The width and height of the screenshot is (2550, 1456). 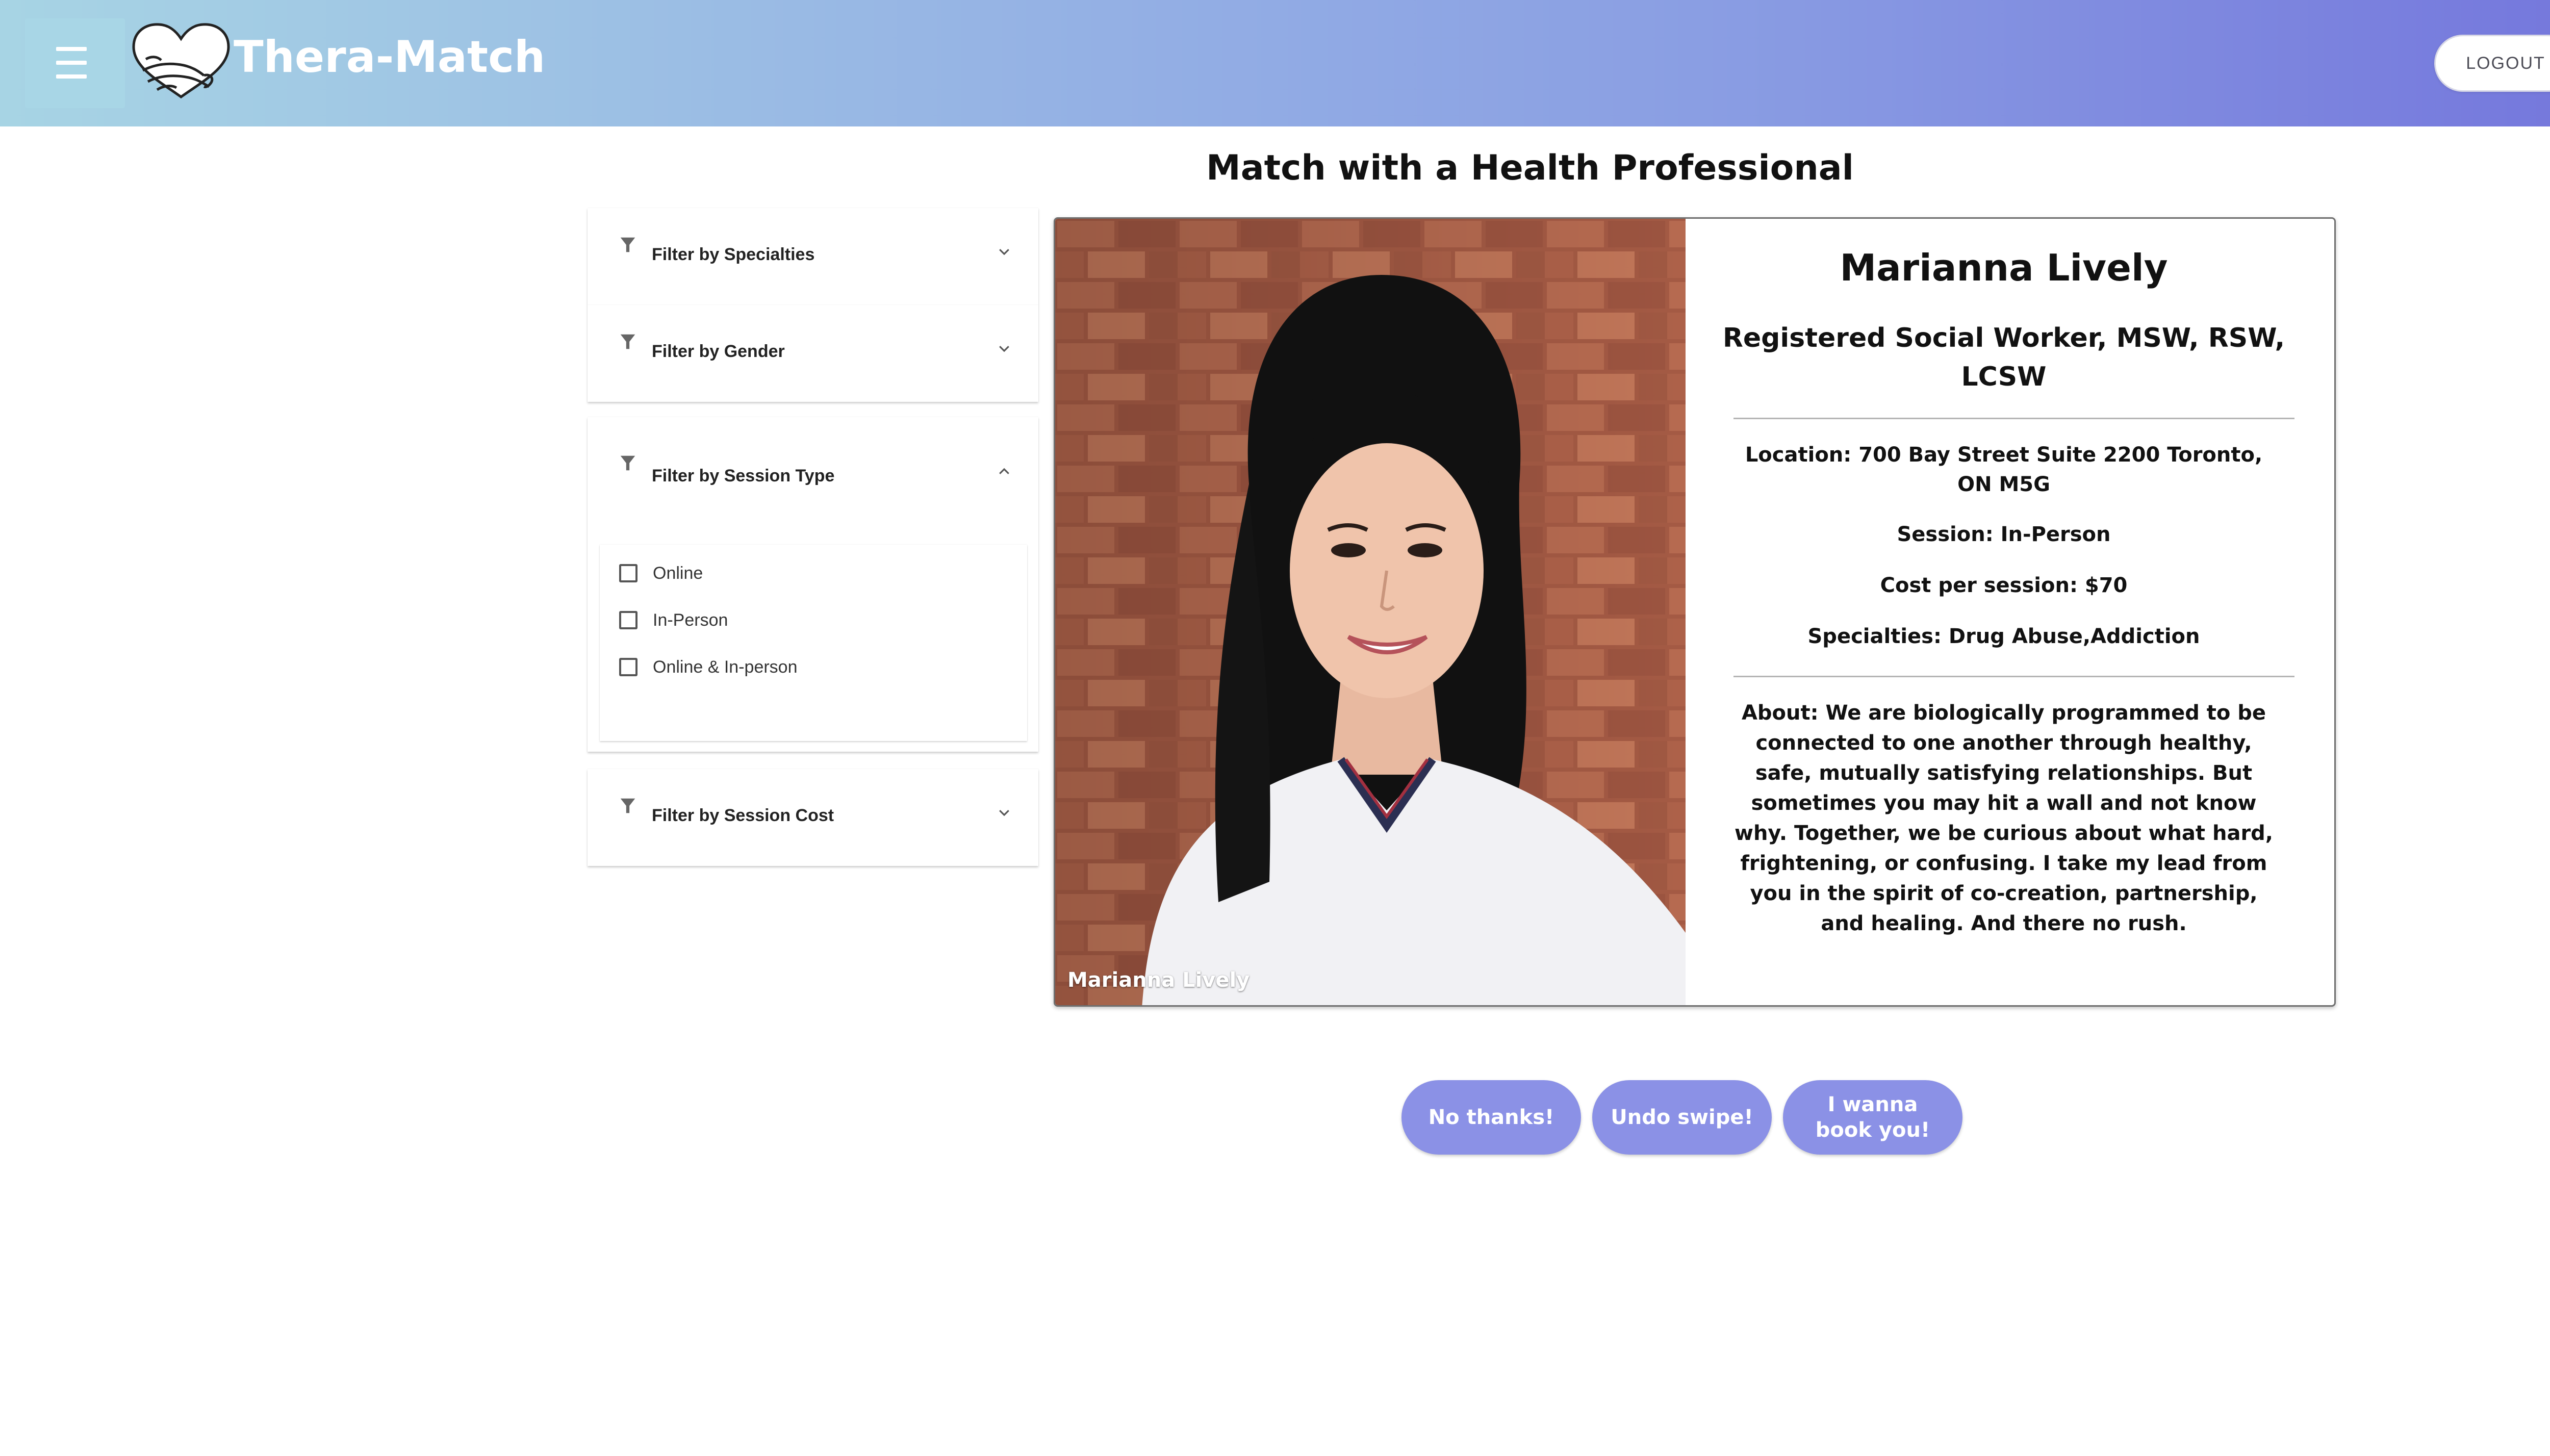 What do you see at coordinates (1275, 63) in the screenshot?
I see `top-app-bar: Thera-Match LOGOUT` at bounding box center [1275, 63].